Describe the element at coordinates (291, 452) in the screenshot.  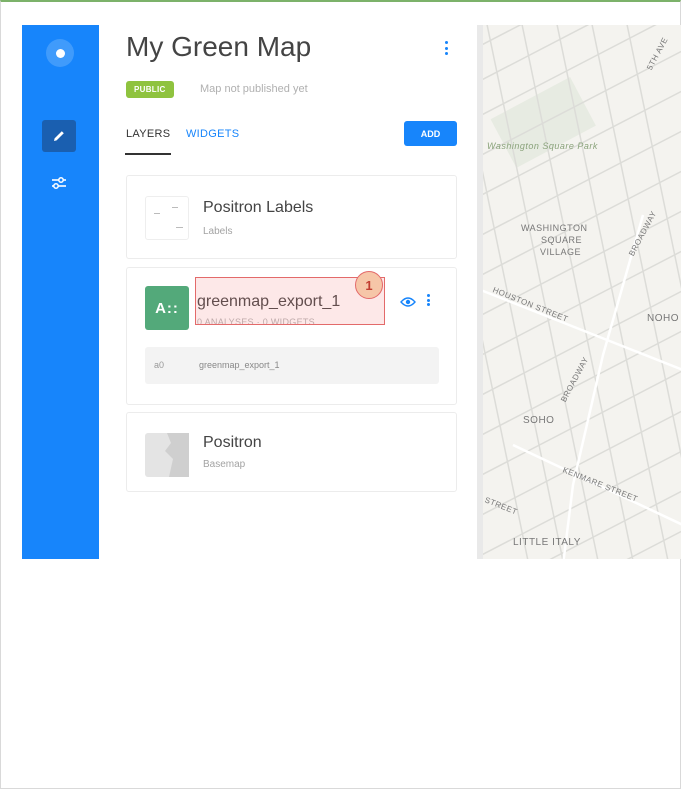
I see `layer-card-positron-basemap: Positron Basemap` at that location.